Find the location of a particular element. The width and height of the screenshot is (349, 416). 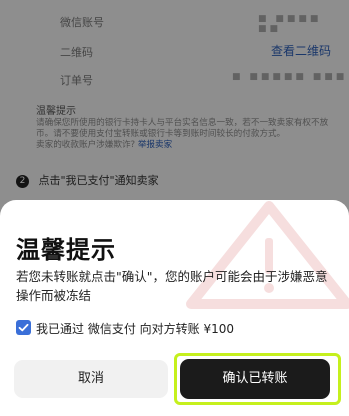

checkbox-checked-icon is located at coordinates (23, 327).